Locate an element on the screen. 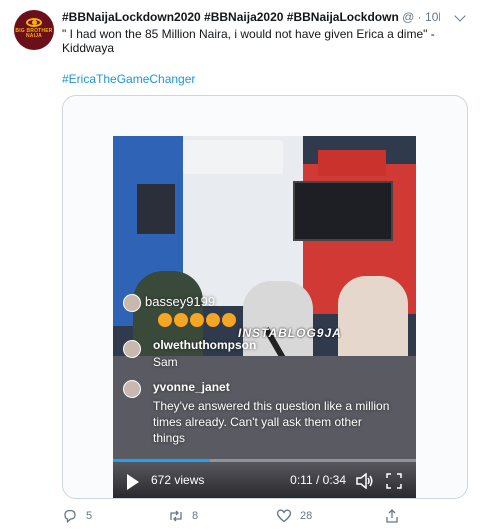  heart-icon is located at coordinates (284, 516).